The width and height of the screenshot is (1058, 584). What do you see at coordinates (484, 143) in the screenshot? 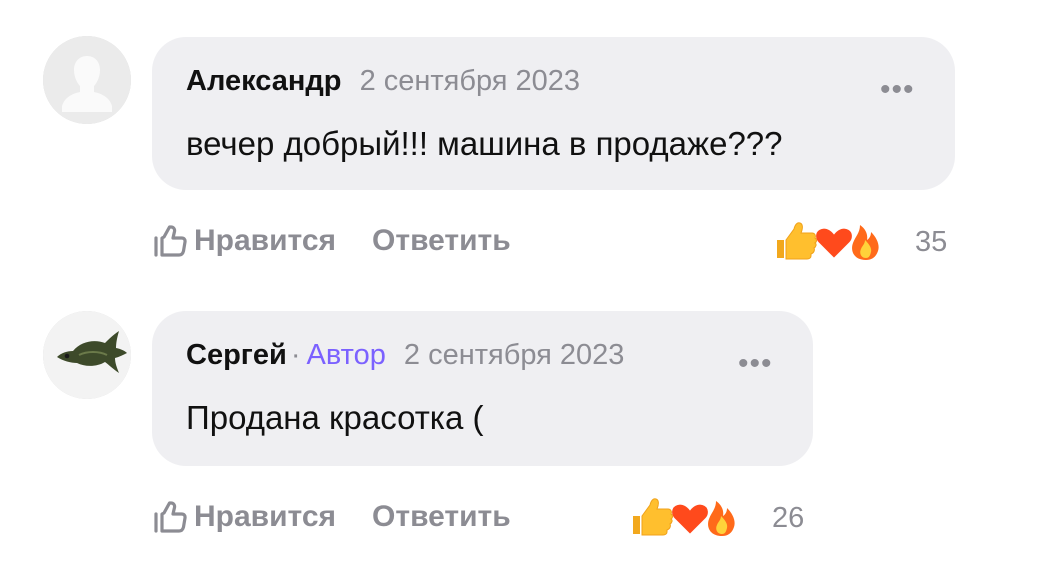
I see `comment-text: вечер добрый!!! машина в продаже???` at bounding box center [484, 143].